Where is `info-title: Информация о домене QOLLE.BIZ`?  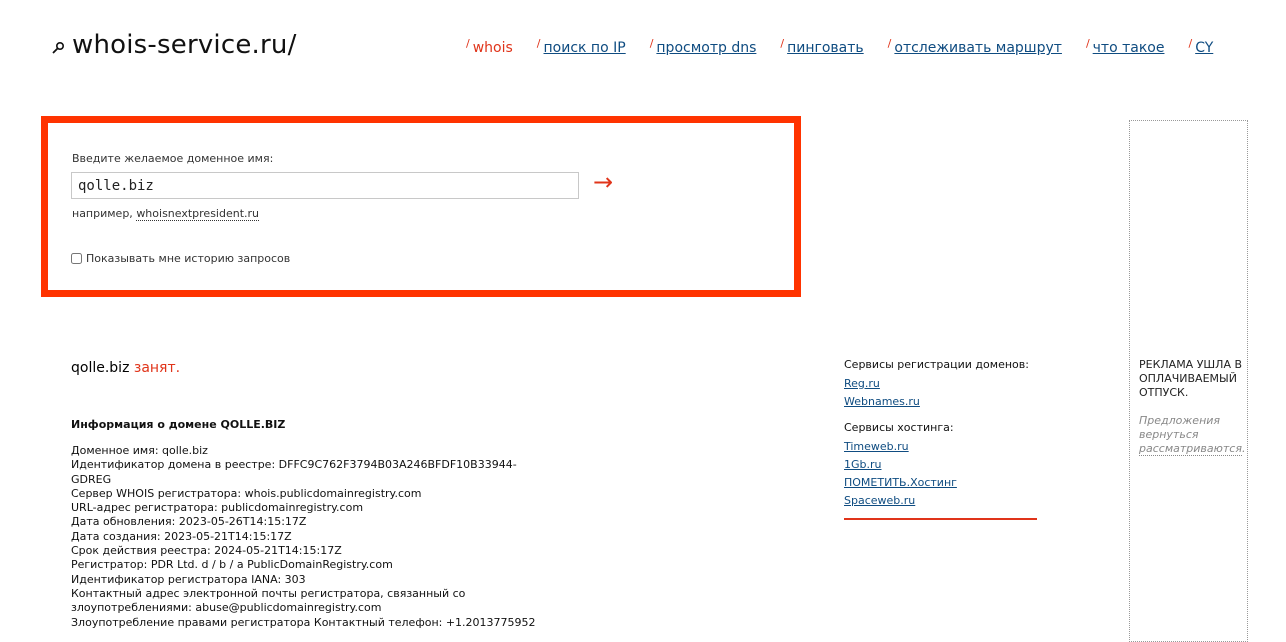 info-title: Информация о домене QOLLE.BIZ is located at coordinates (178, 424).